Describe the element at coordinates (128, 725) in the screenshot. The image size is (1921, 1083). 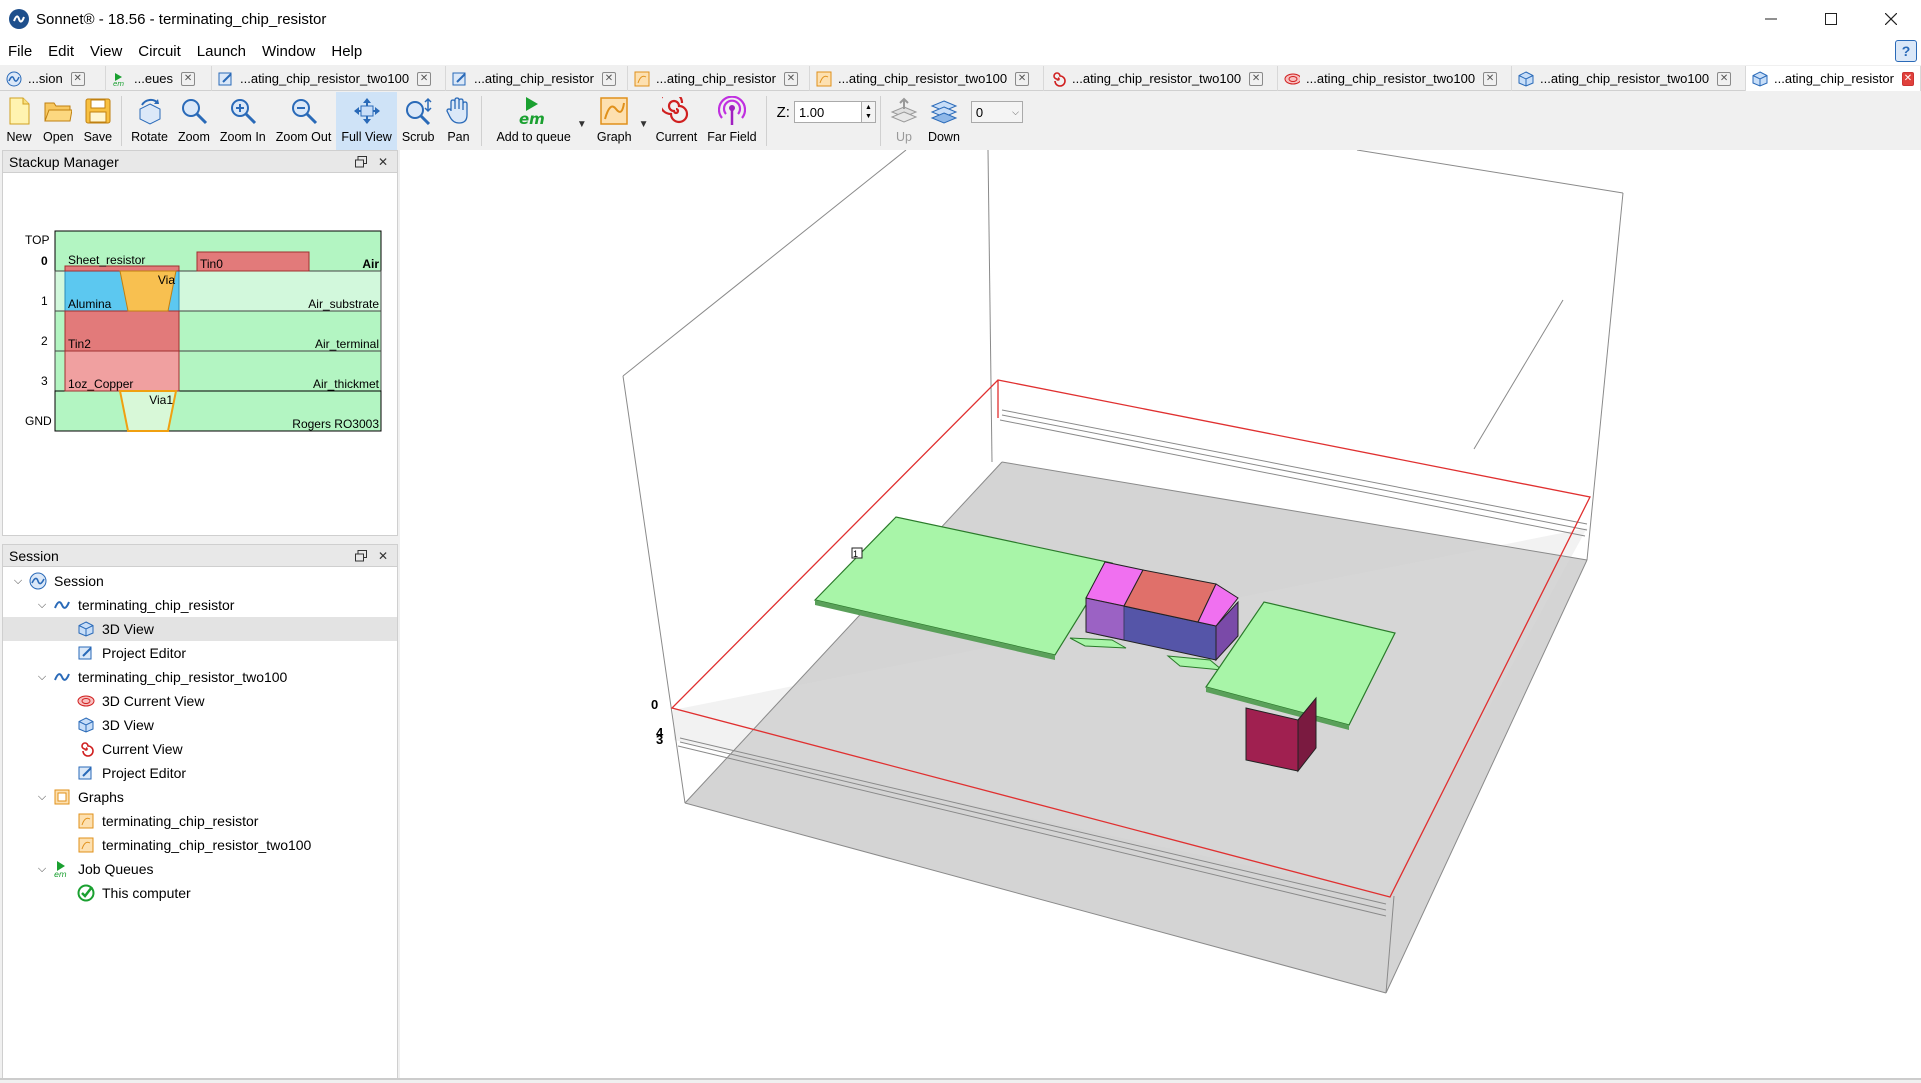
I see `tree-label: 3D View` at that location.